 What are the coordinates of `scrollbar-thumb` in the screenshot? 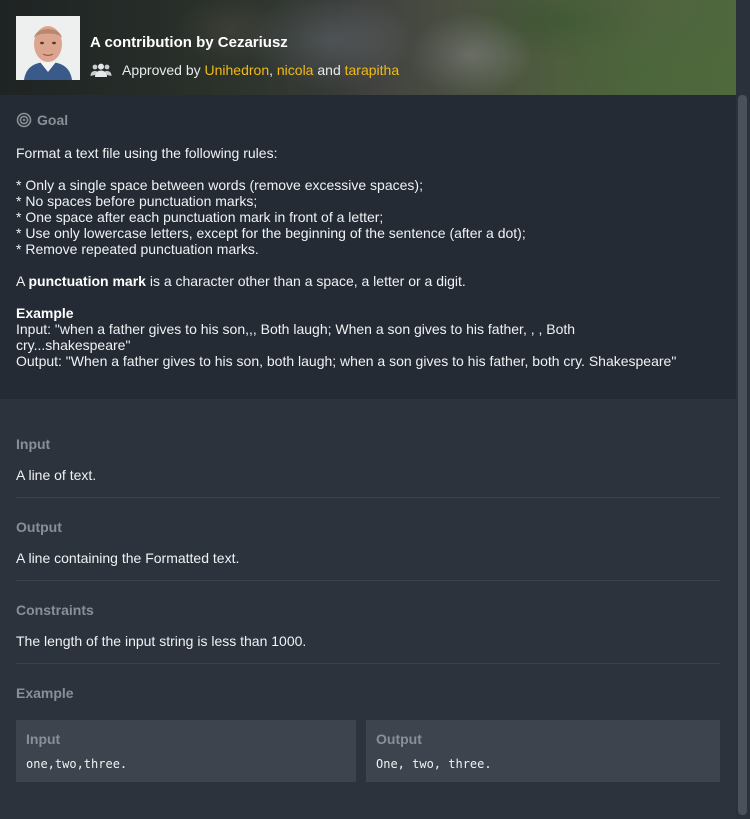 It's located at (742, 455).